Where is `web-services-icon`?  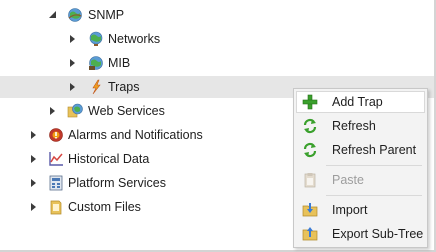
web-services-icon is located at coordinates (75, 110).